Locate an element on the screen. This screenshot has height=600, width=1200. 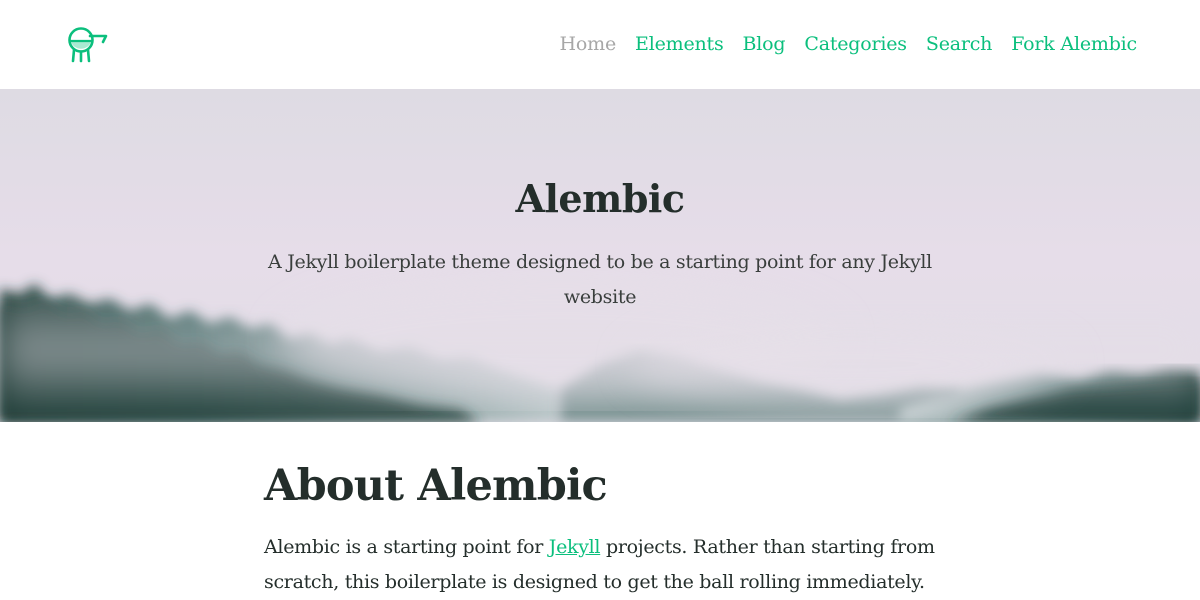
alembic-logo-icon is located at coordinates (88, 44).